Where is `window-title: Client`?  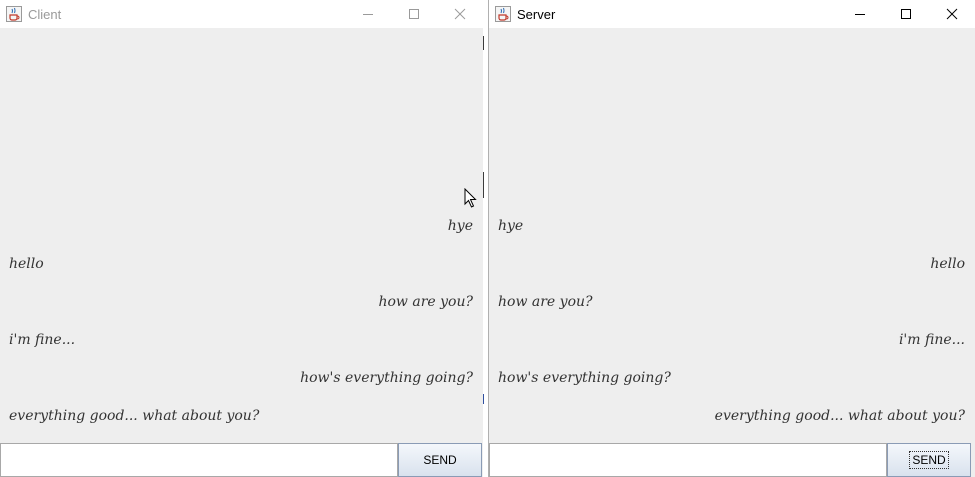 window-title: Client is located at coordinates (45, 14).